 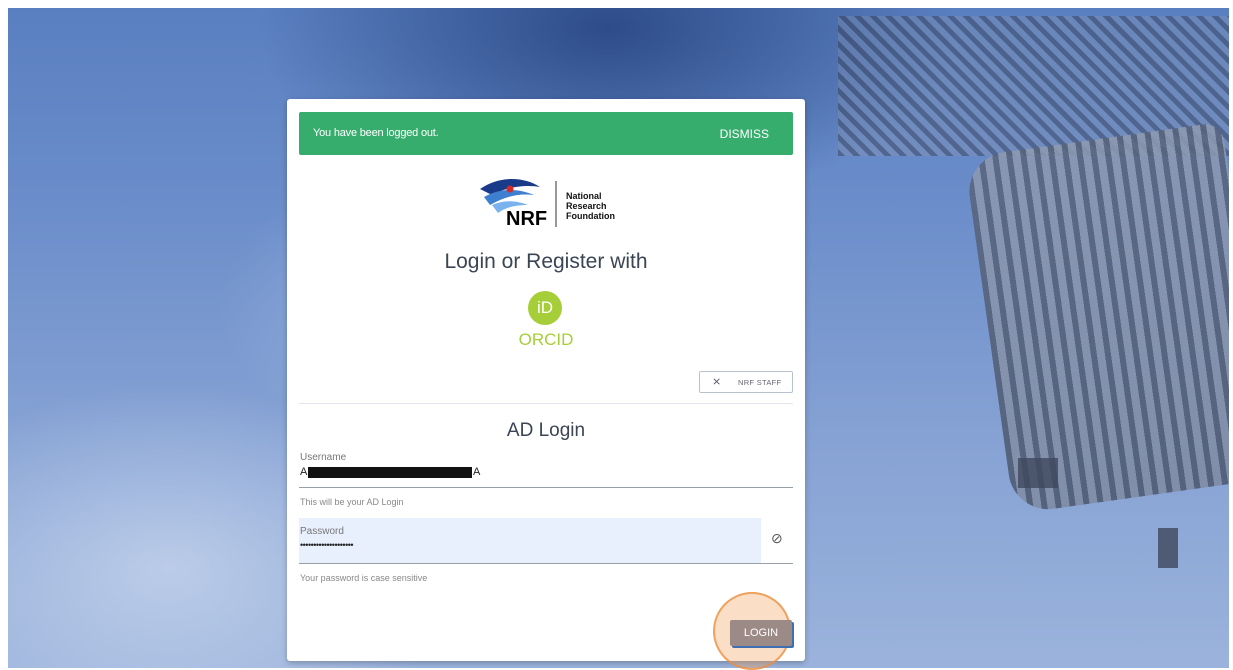 What do you see at coordinates (322, 531) in the screenshot?
I see `password-label: Password` at bounding box center [322, 531].